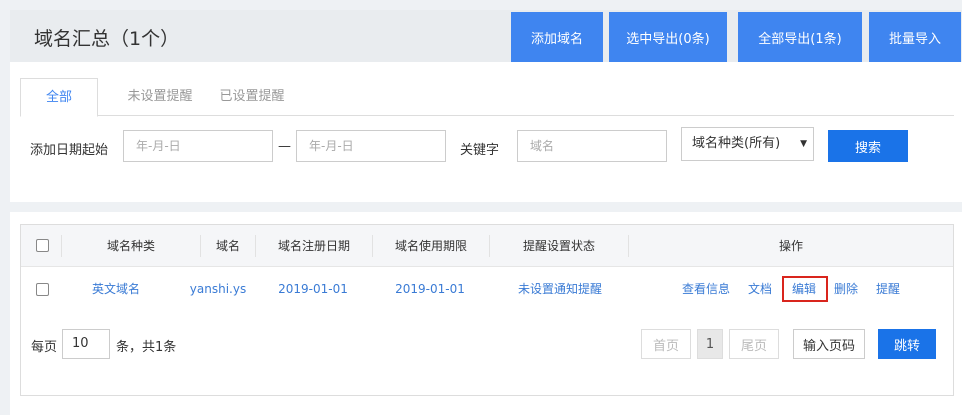 The height and width of the screenshot is (415, 962). What do you see at coordinates (480, 150) in the screenshot?
I see `keyword-label: 关键字` at bounding box center [480, 150].